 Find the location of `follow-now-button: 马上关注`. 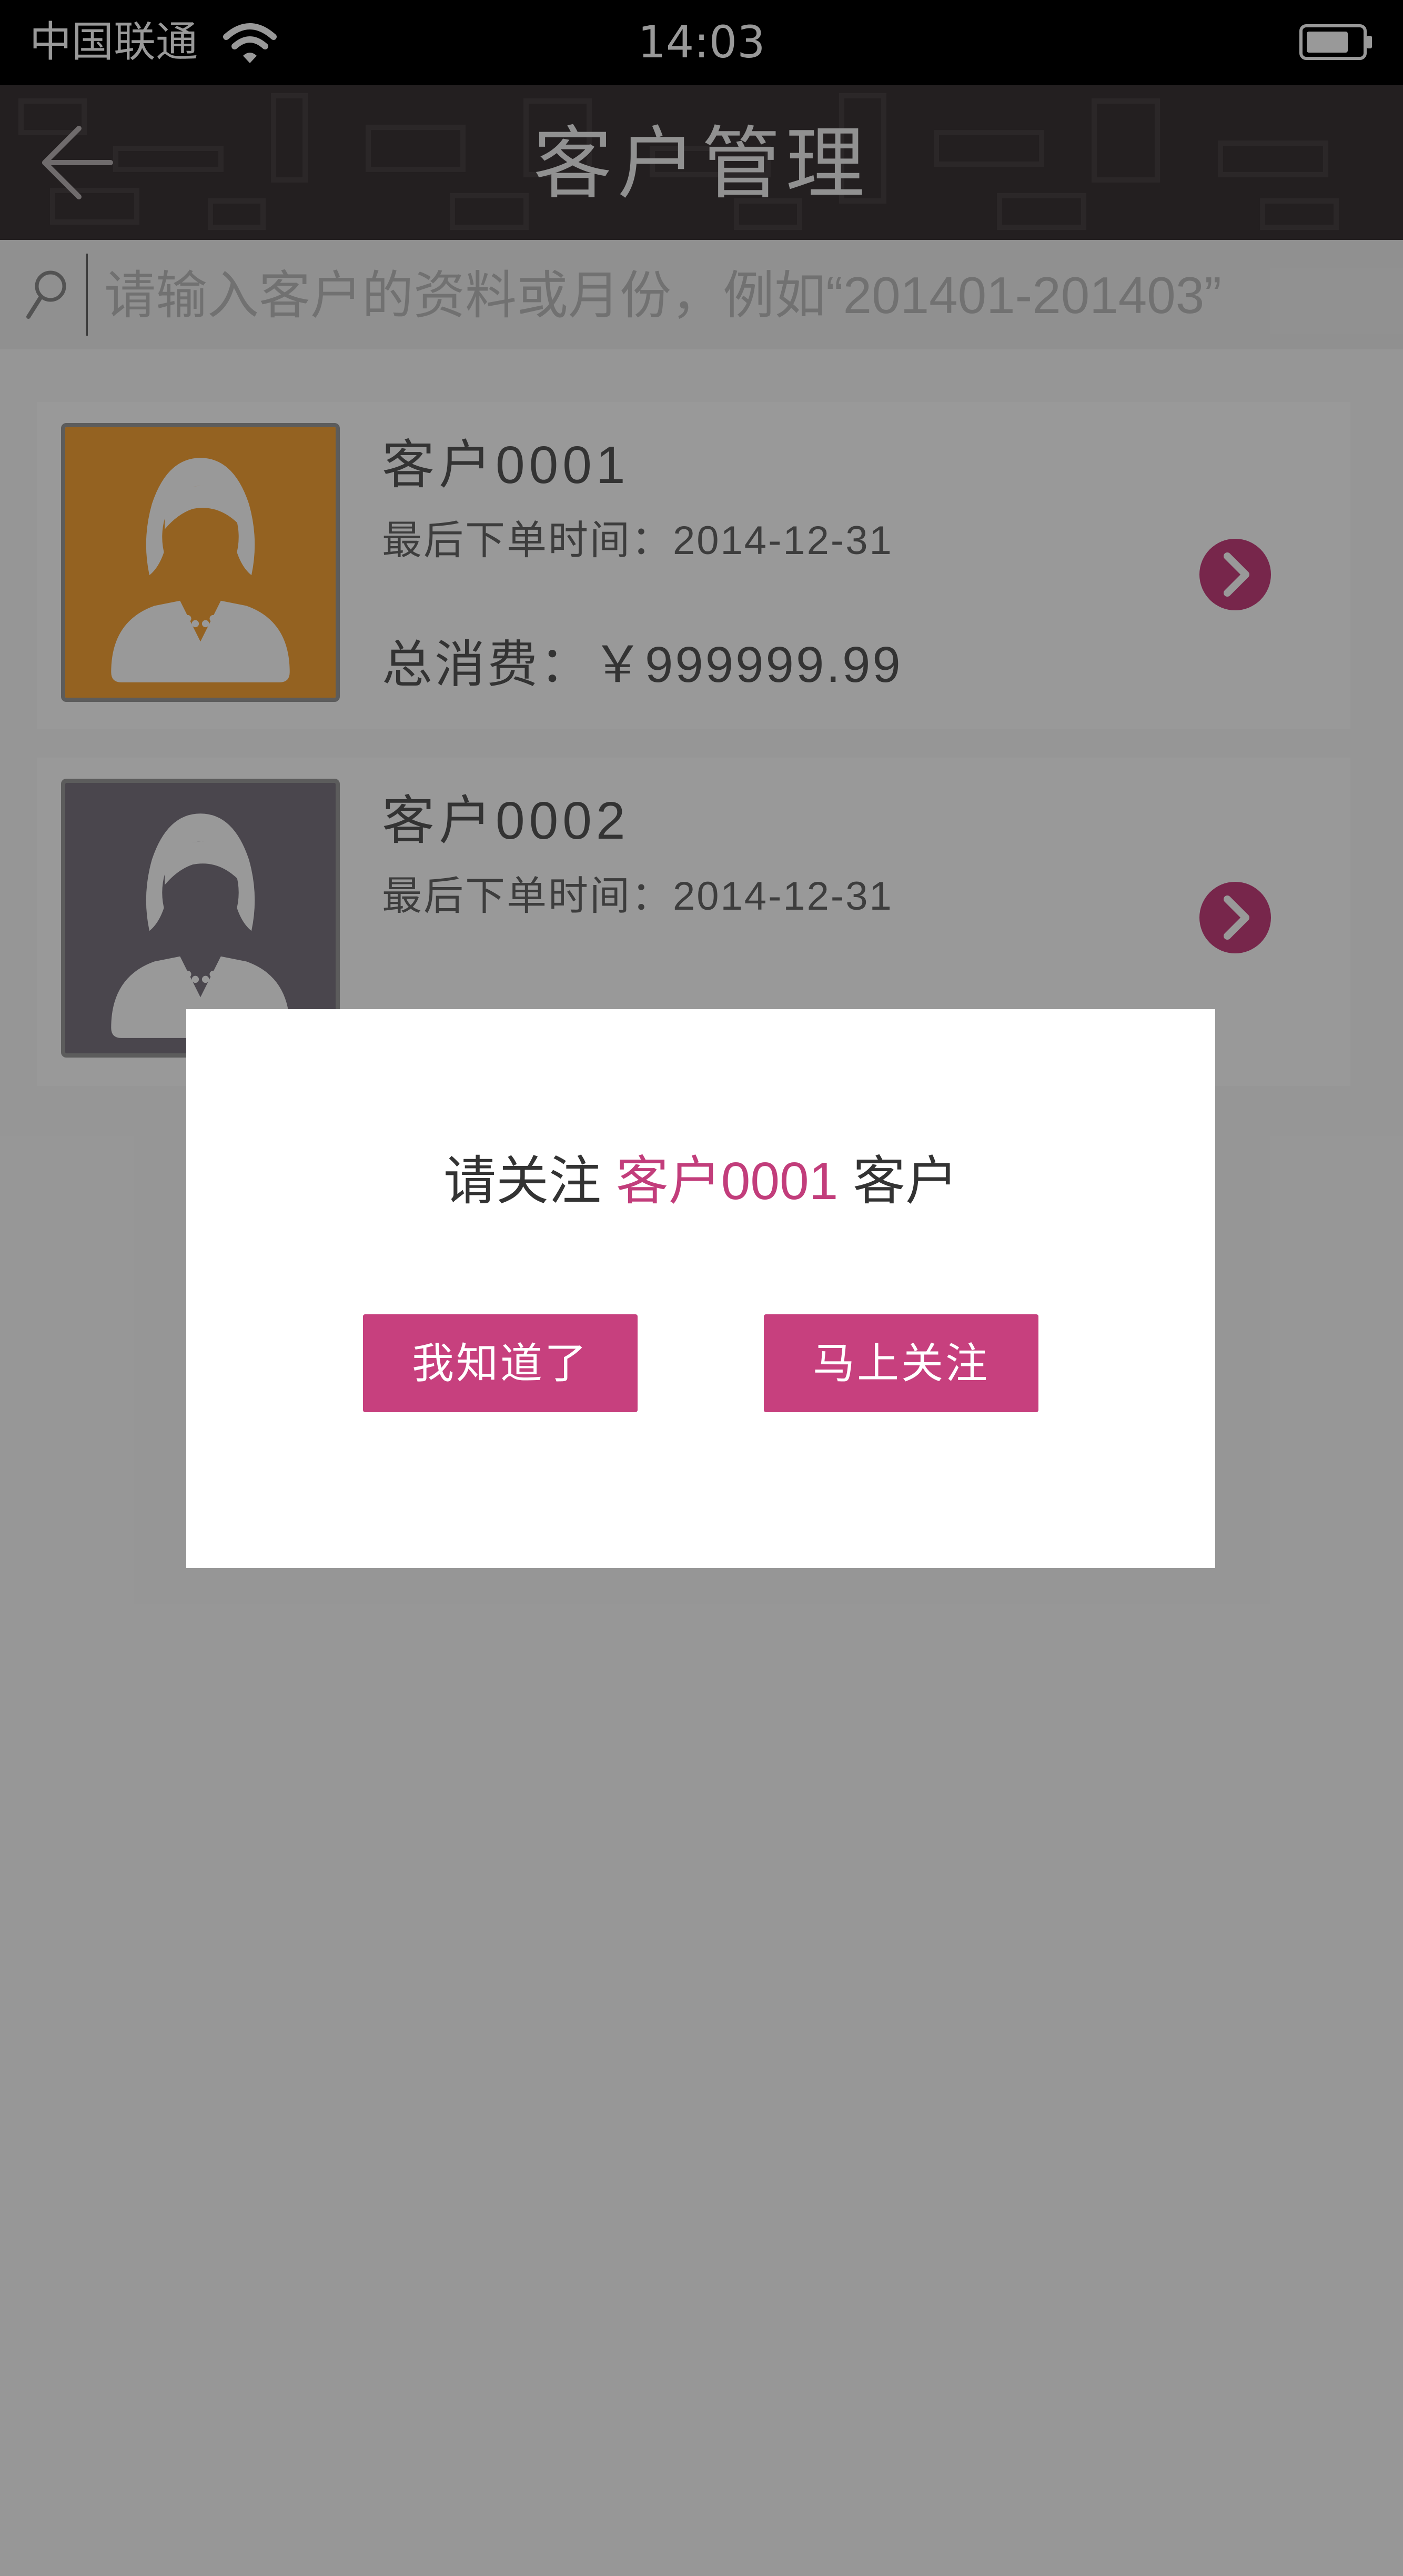

follow-now-button: 马上关注 is located at coordinates (901, 1363).